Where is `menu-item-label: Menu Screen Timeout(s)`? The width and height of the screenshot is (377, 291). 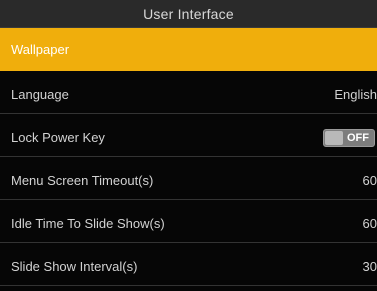 menu-item-label: Menu Screen Timeout(s) is located at coordinates (82, 180).